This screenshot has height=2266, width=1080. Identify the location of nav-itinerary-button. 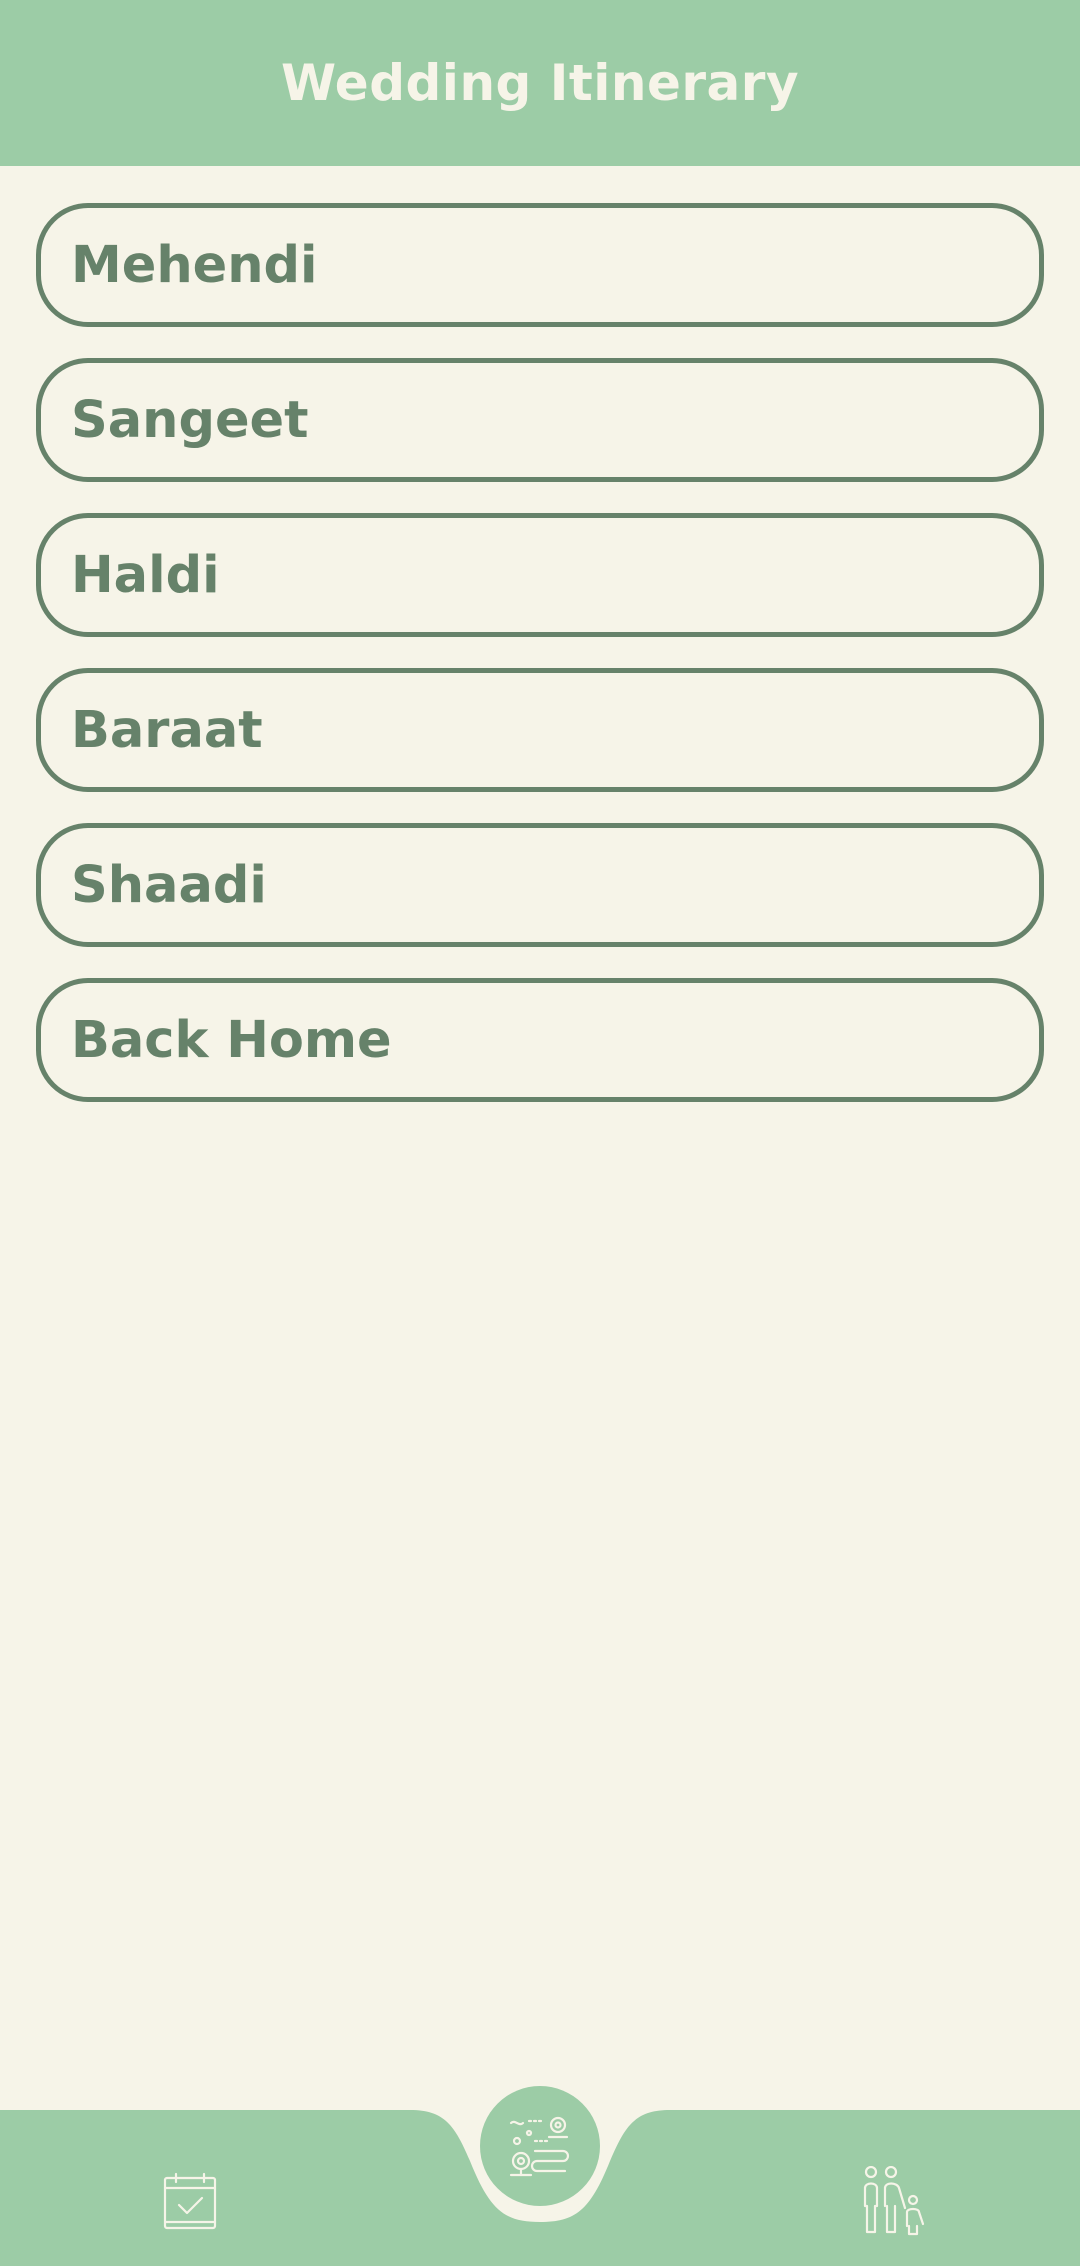
(540, 2146).